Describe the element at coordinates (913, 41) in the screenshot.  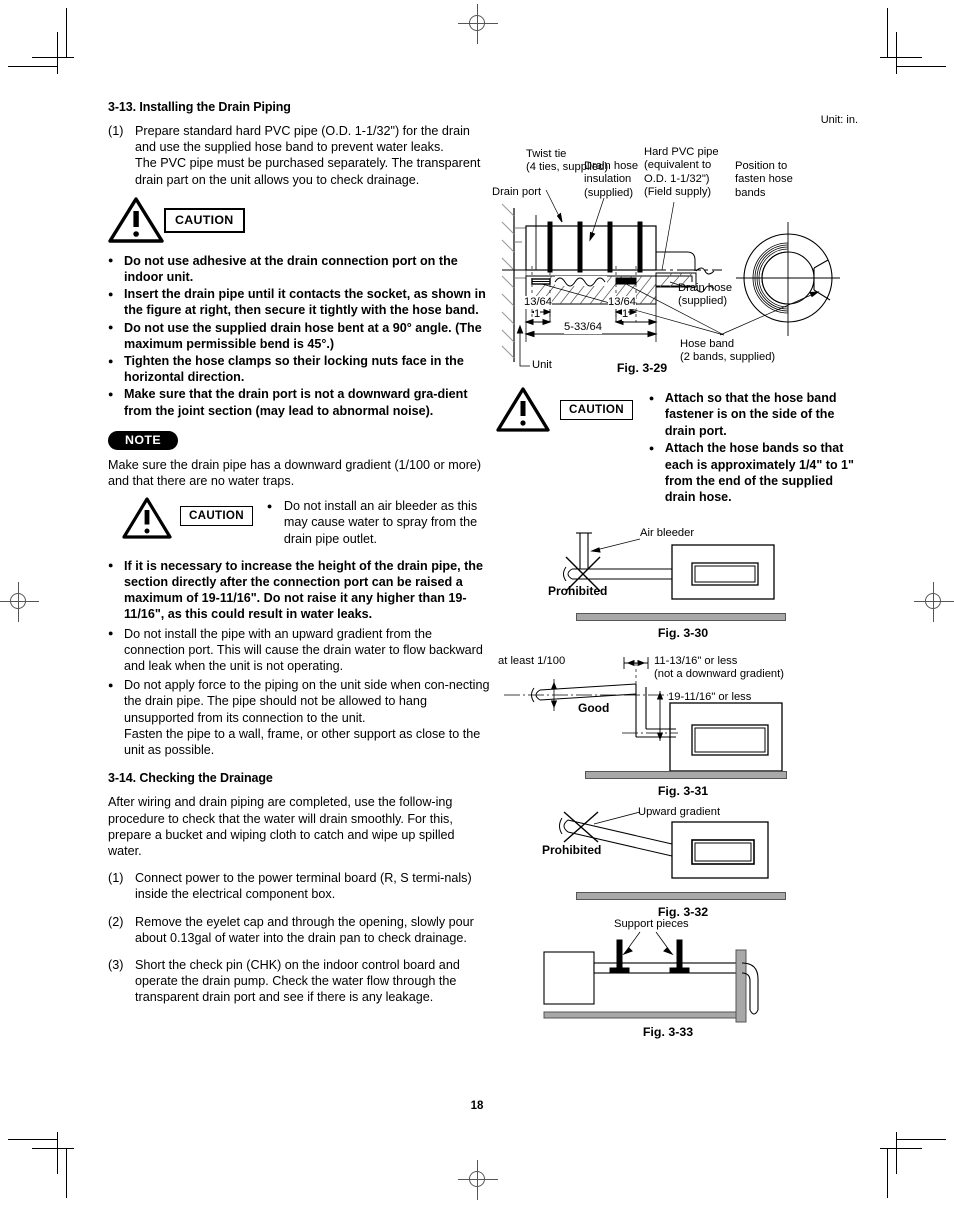
I see `crop-mark-top-right` at that location.